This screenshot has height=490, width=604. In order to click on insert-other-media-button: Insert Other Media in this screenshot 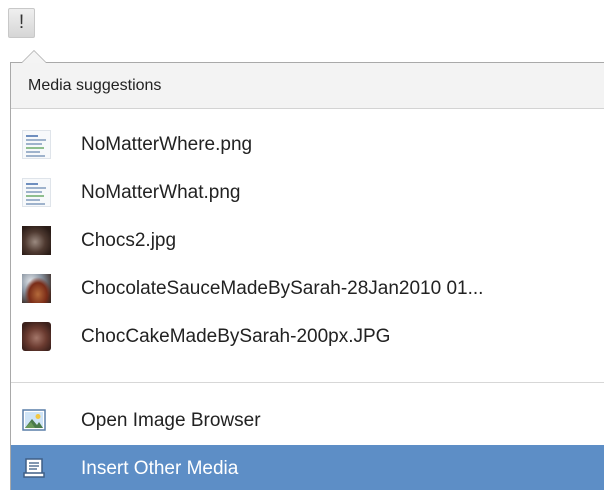, I will do `click(307, 467)`.